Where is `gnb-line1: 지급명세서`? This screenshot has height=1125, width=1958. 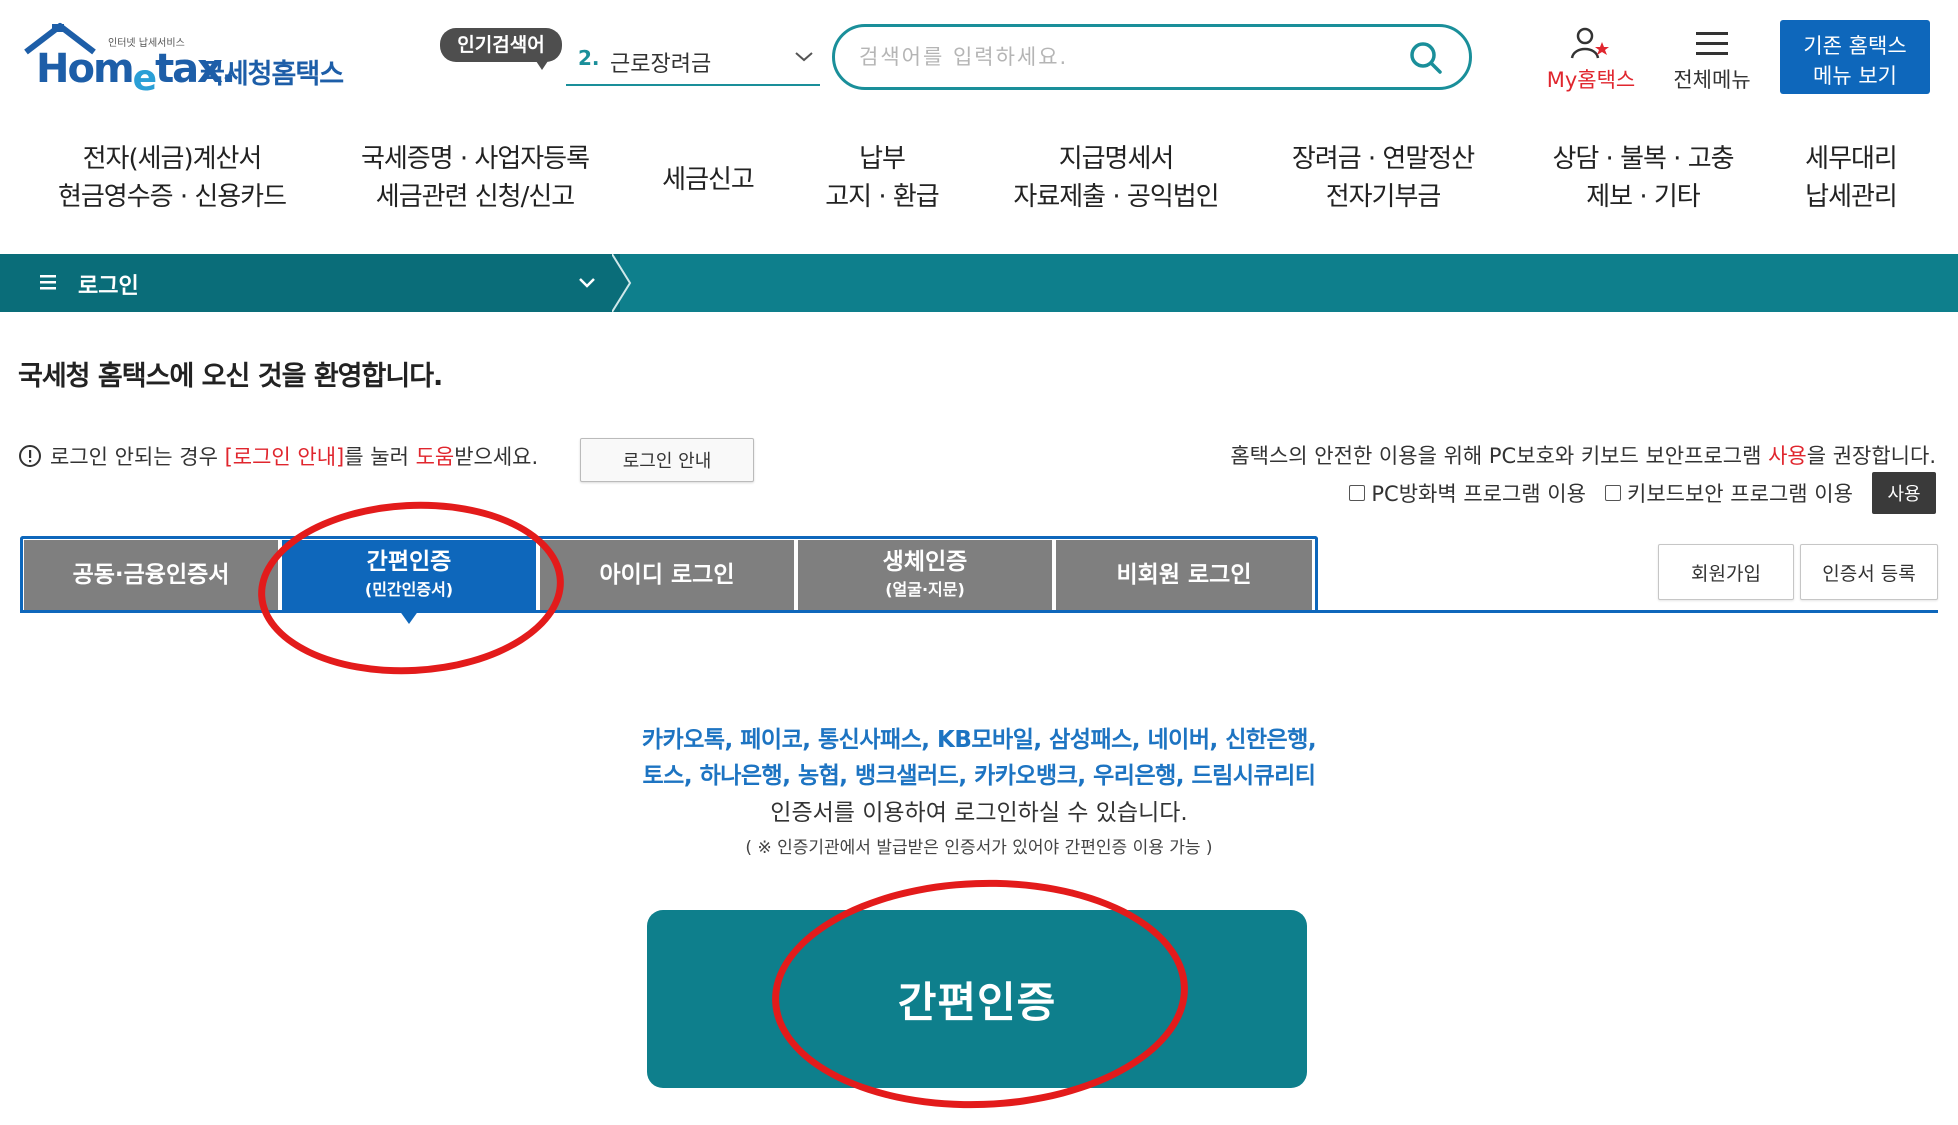 gnb-line1: 지급명세서 is located at coordinates (1116, 159).